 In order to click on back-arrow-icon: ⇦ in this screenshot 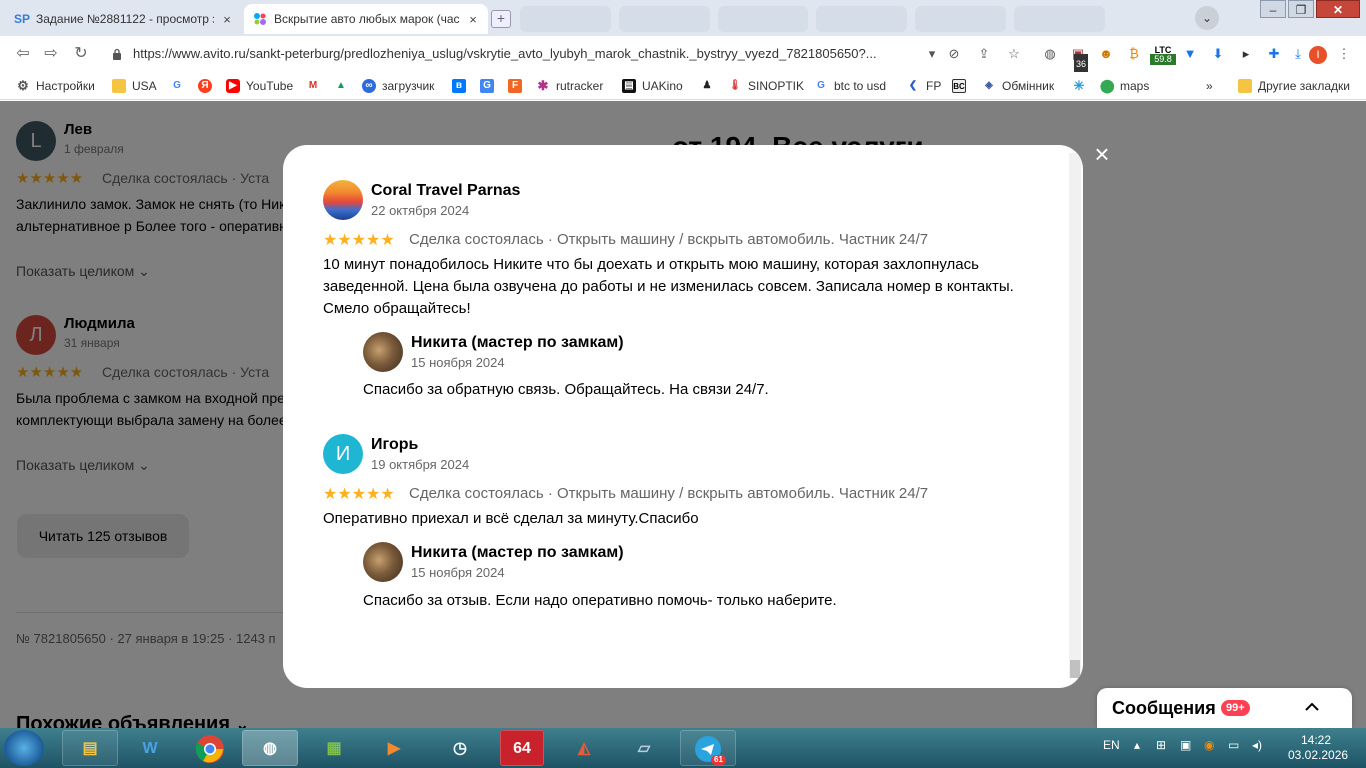, I will do `click(23, 54)`.